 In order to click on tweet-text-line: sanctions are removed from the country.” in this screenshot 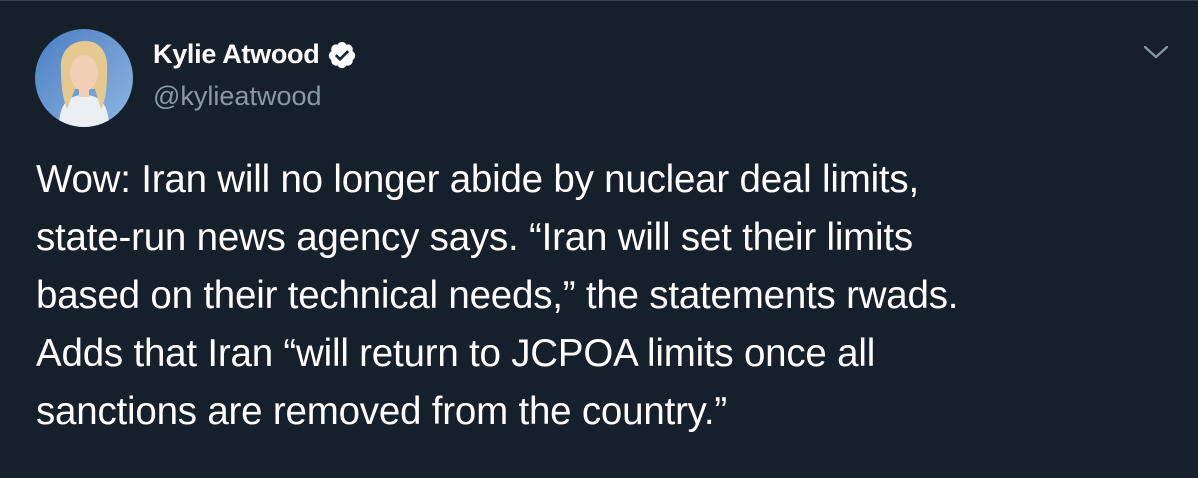, I will do `click(381, 411)`.